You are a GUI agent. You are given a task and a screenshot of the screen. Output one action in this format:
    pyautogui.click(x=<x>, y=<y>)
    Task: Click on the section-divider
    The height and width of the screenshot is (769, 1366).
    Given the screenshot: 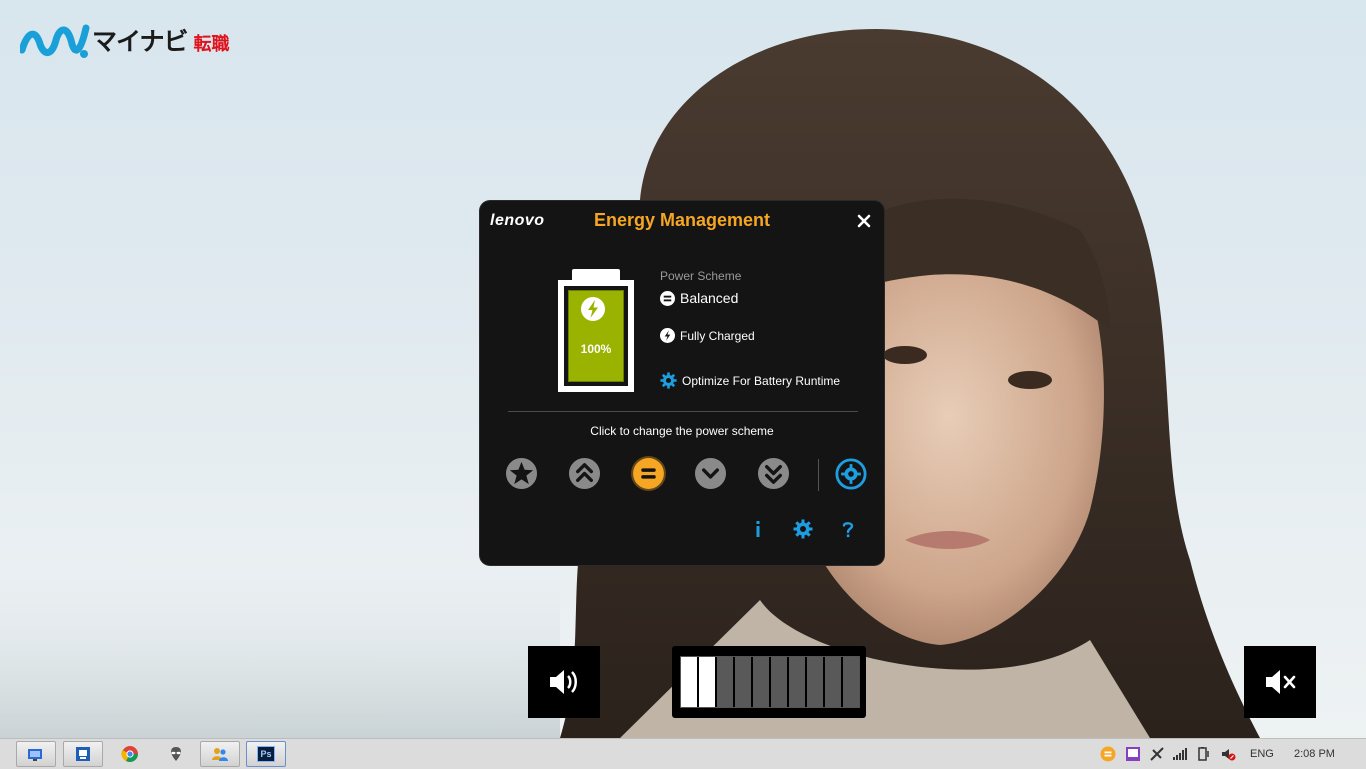 What is the action you would take?
    pyautogui.click(x=683, y=411)
    